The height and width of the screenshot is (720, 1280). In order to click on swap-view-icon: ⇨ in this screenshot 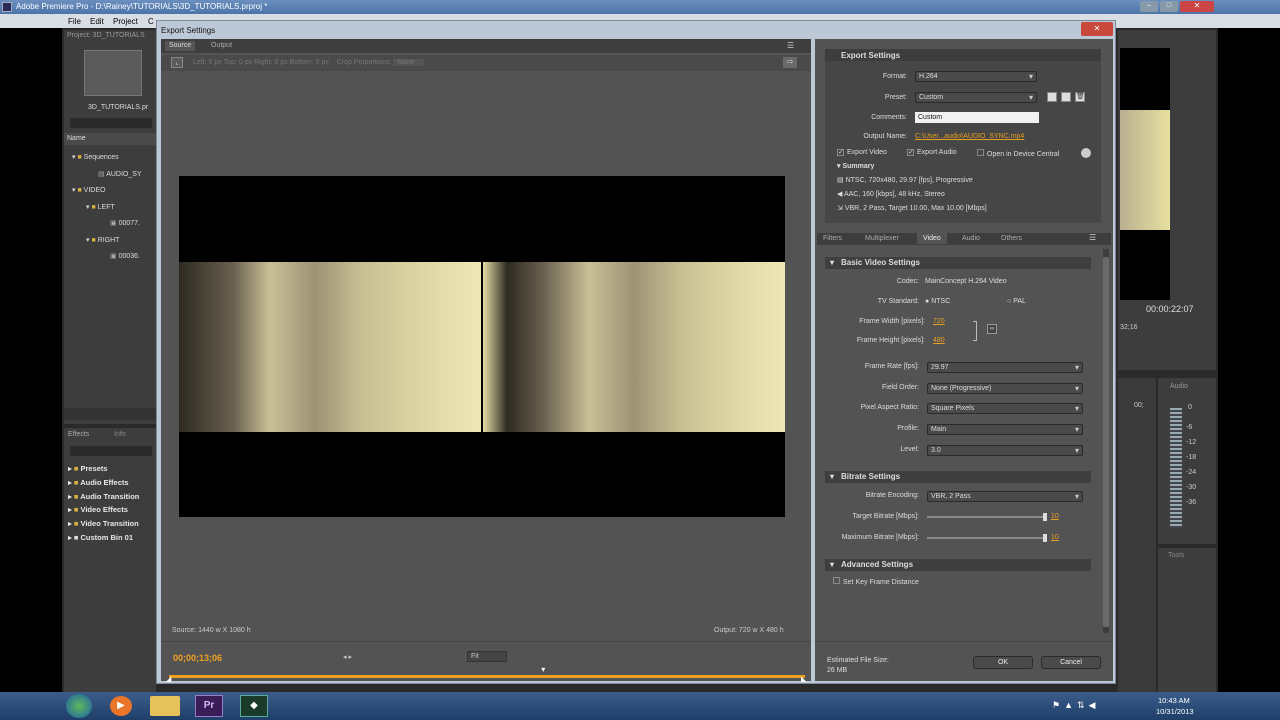, I will do `click(790, 62)`.